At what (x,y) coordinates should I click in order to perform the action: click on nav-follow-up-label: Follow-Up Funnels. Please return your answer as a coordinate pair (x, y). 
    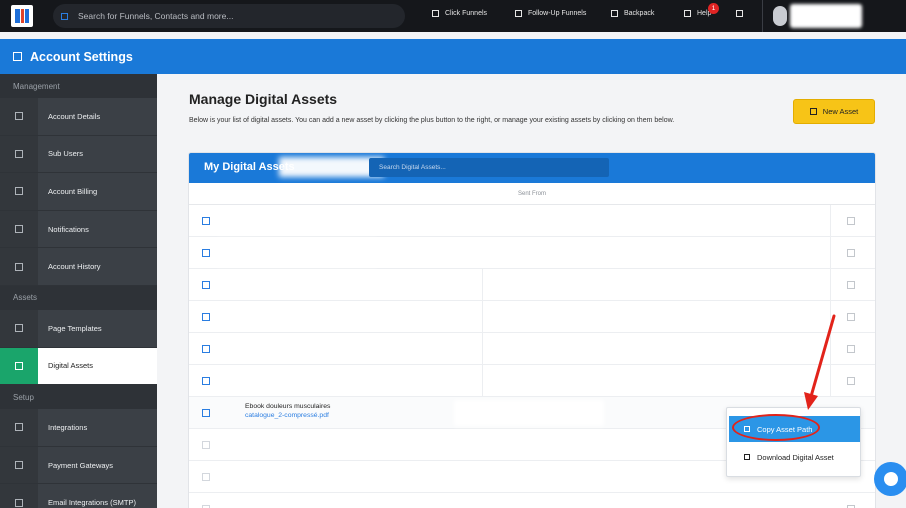
    Looking at the image, I should click on (557, 13).